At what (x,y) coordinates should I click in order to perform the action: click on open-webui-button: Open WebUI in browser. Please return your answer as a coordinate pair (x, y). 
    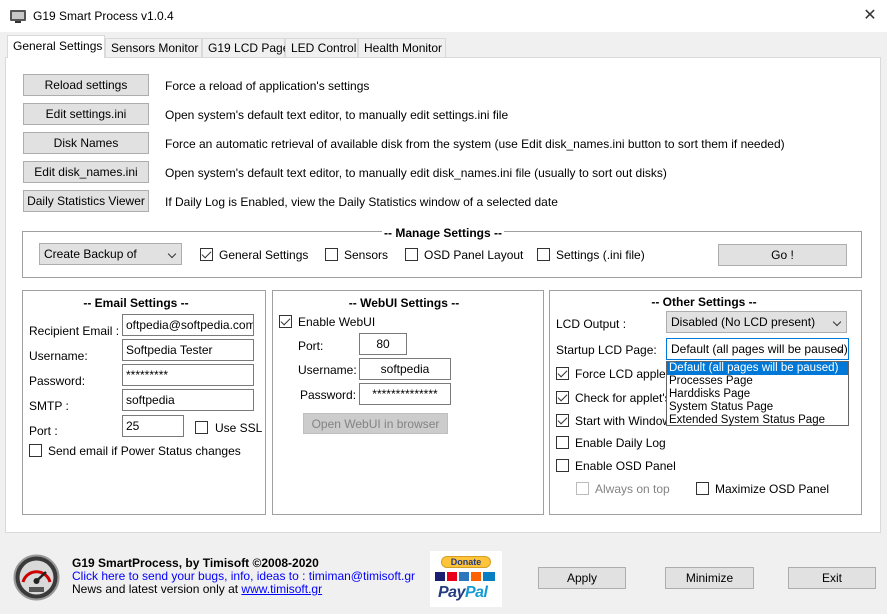
    Looking at the image, I should click on (375, 423).